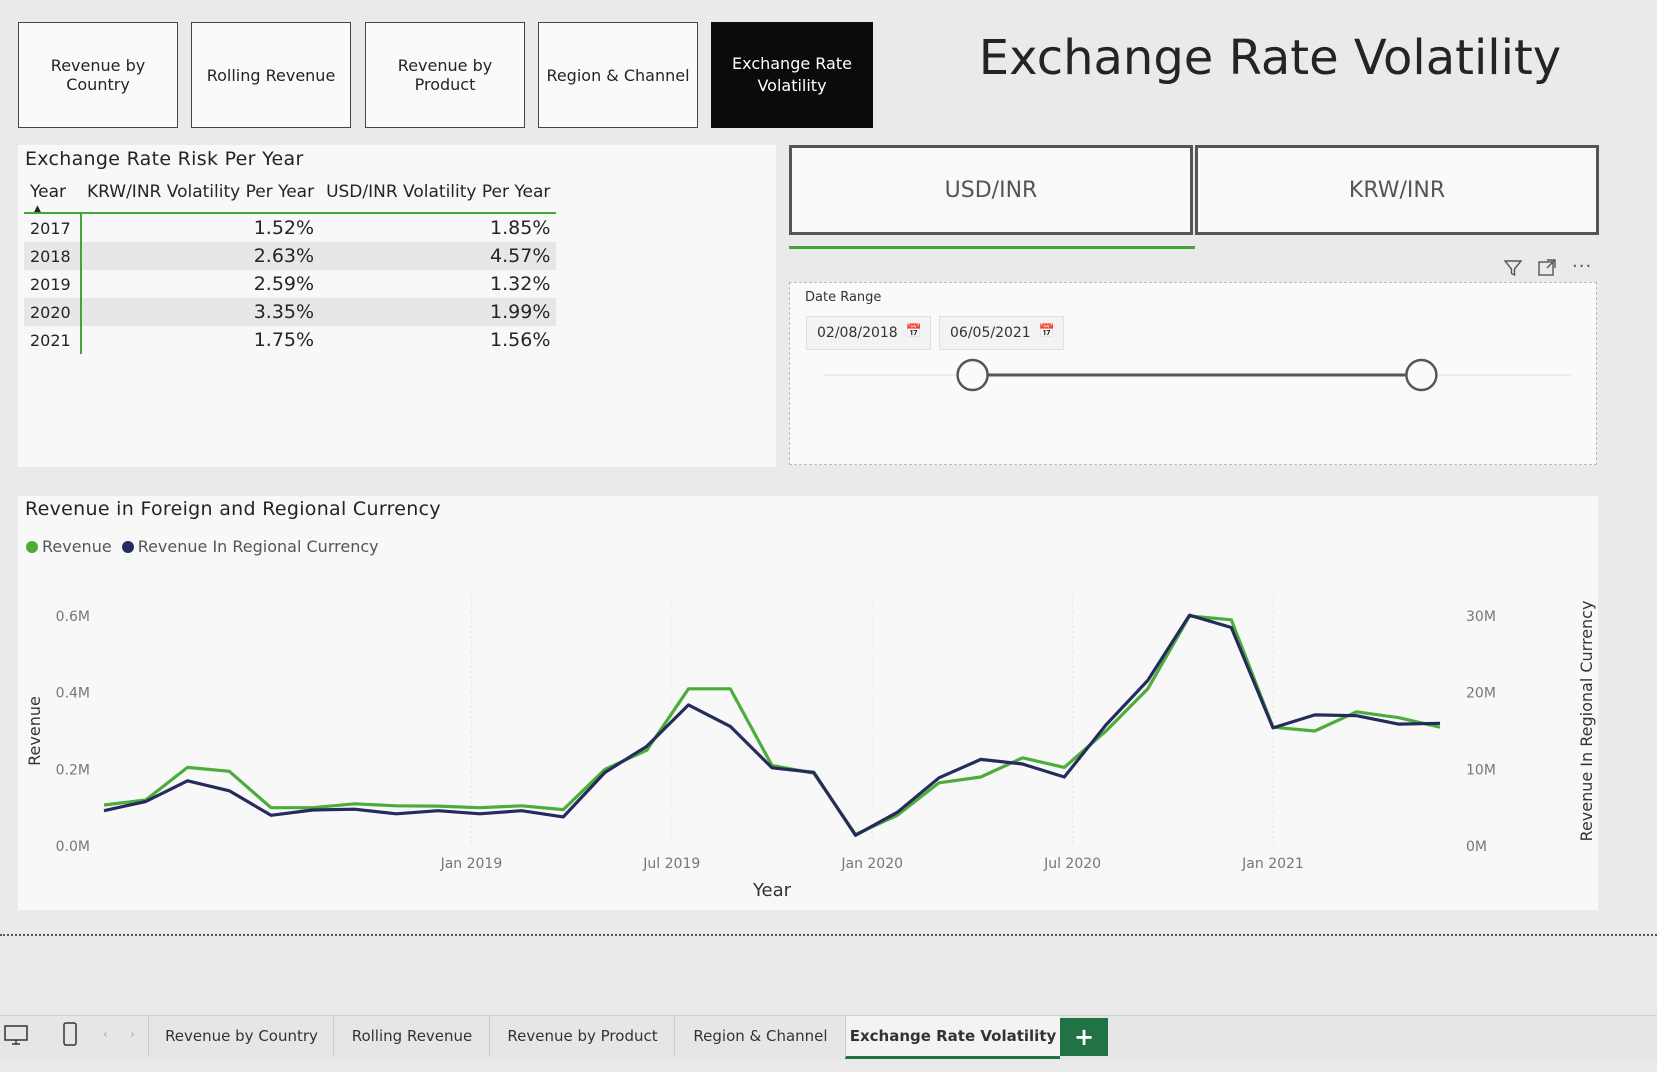 Image resolution: width=1657 pixels, height=1072 pixels. Describe the element at coordinates (53, 340) in the screenshot. I see `year-cell: 2021` at that location.